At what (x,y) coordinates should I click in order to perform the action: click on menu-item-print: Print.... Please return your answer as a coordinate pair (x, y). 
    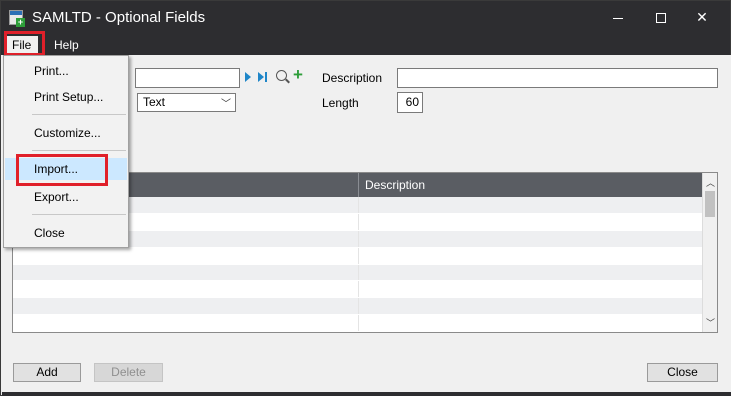
    Looking at the image, I should click on (66, 71).